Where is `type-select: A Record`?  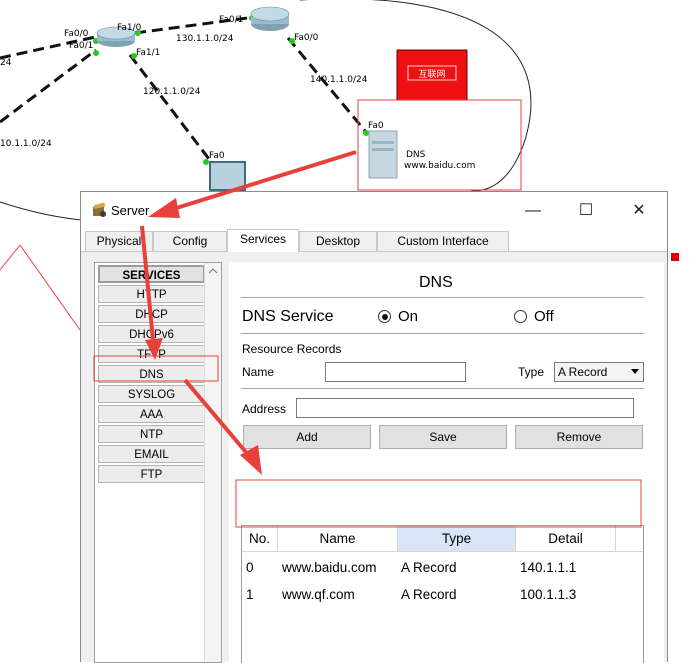 type-select: A Record is located at coordinates (599, 372).